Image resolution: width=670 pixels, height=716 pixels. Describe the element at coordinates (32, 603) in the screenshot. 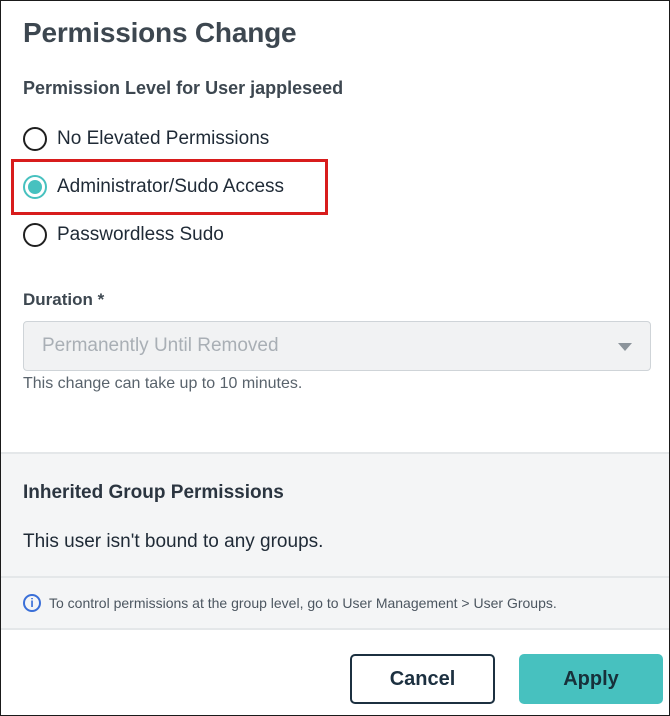

I see `info-circle-icon: i` at that location.